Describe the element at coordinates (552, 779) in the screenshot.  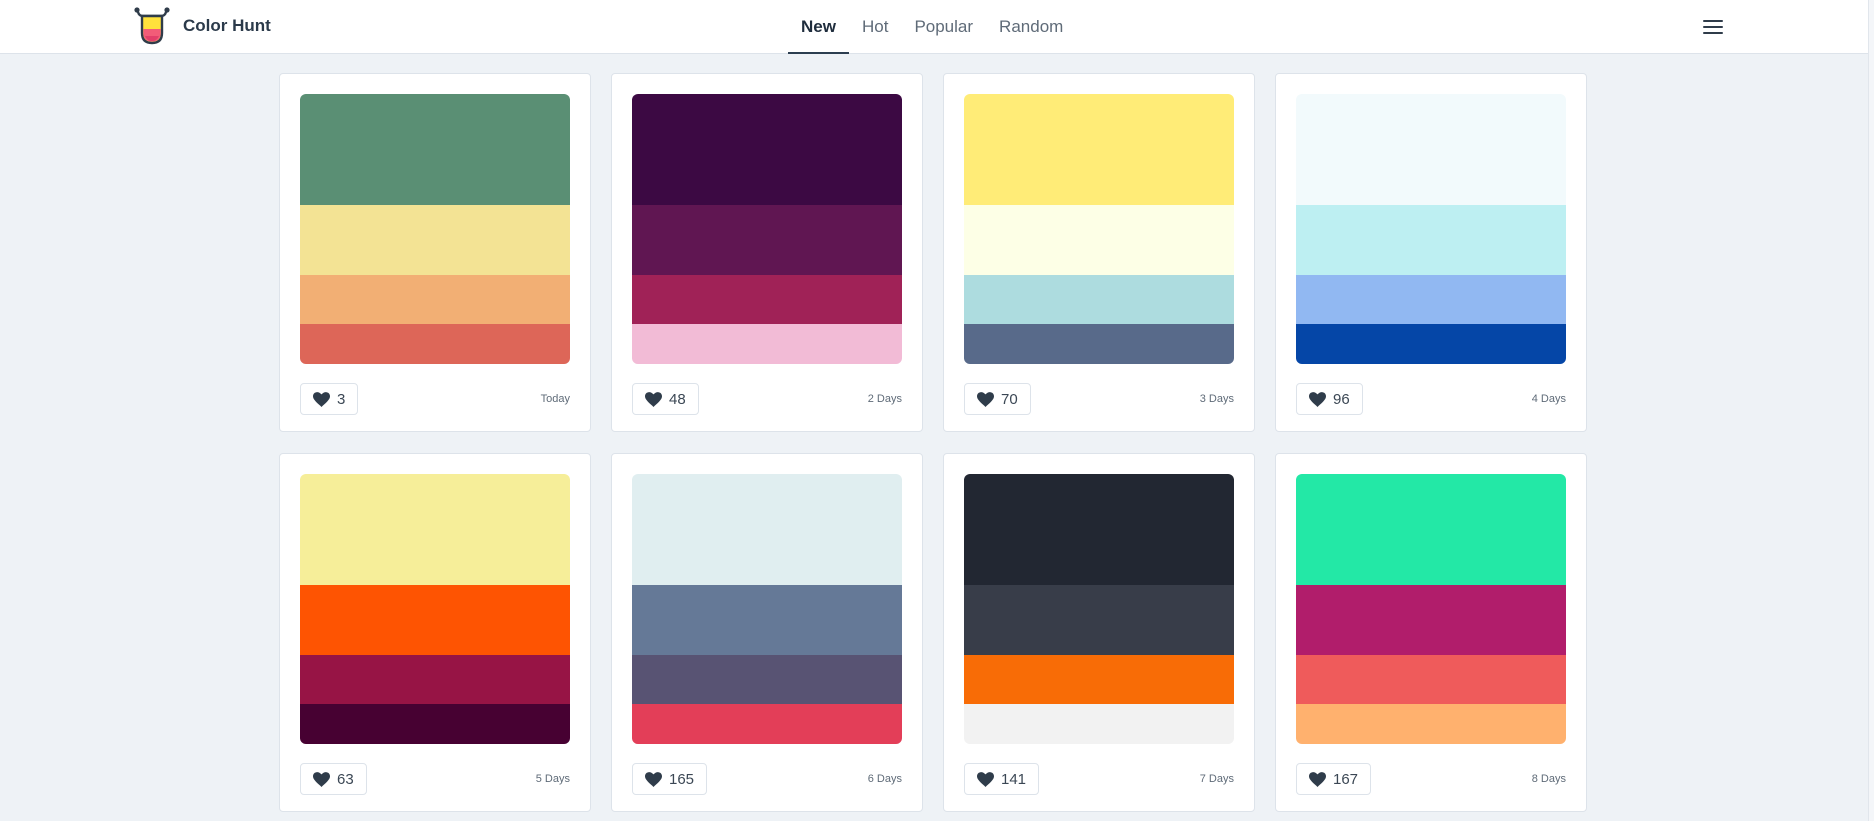
I see `palette-date: 5 Days` at that location.